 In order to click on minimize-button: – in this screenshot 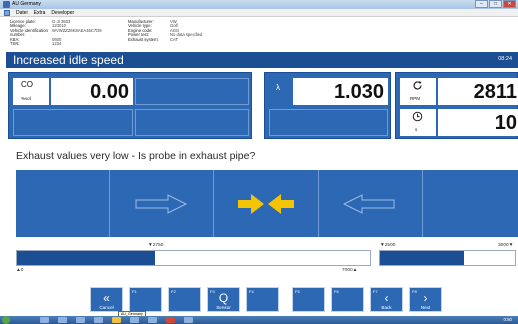, I will do `click(481, 4)`.